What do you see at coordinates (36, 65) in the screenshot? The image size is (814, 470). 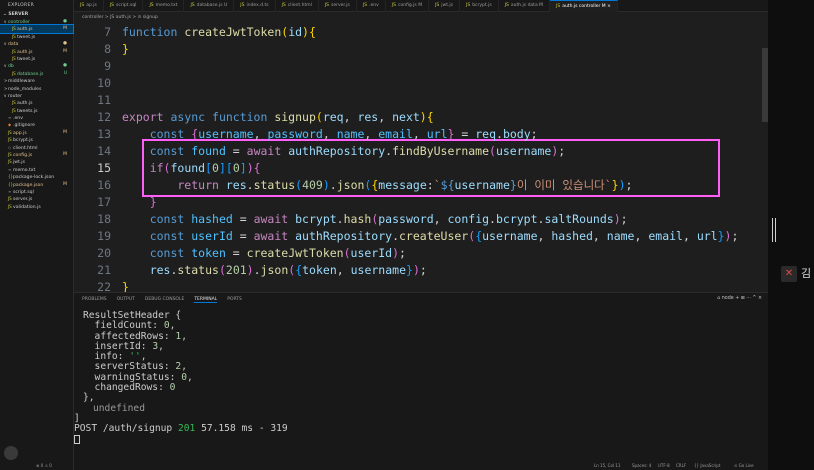 I see `tree-item: v db ●` at bounding box center [36, 65].